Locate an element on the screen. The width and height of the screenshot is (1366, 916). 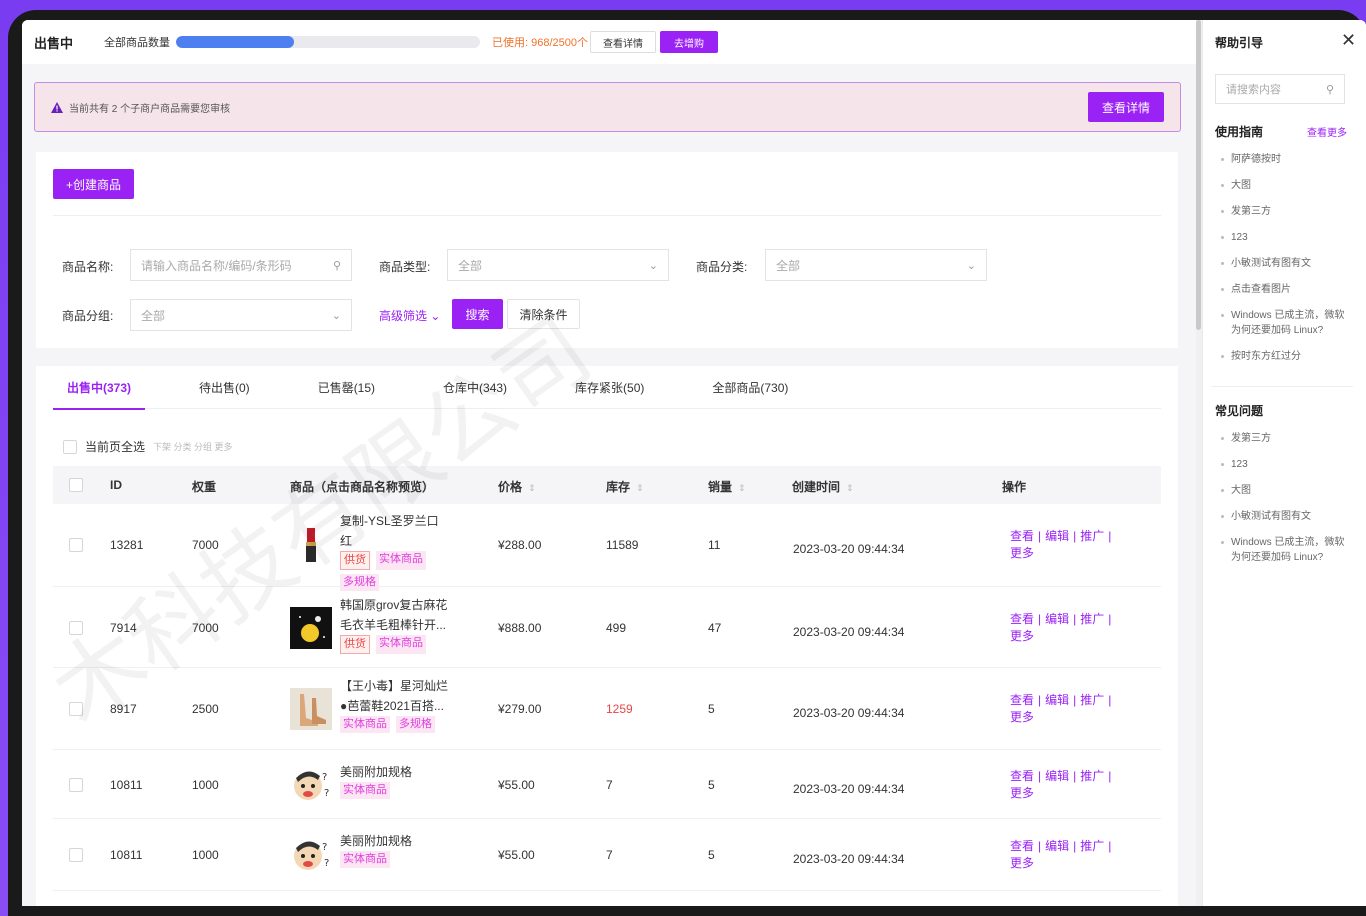
scrollbar-thumb is located at coordinates (1198, 175).